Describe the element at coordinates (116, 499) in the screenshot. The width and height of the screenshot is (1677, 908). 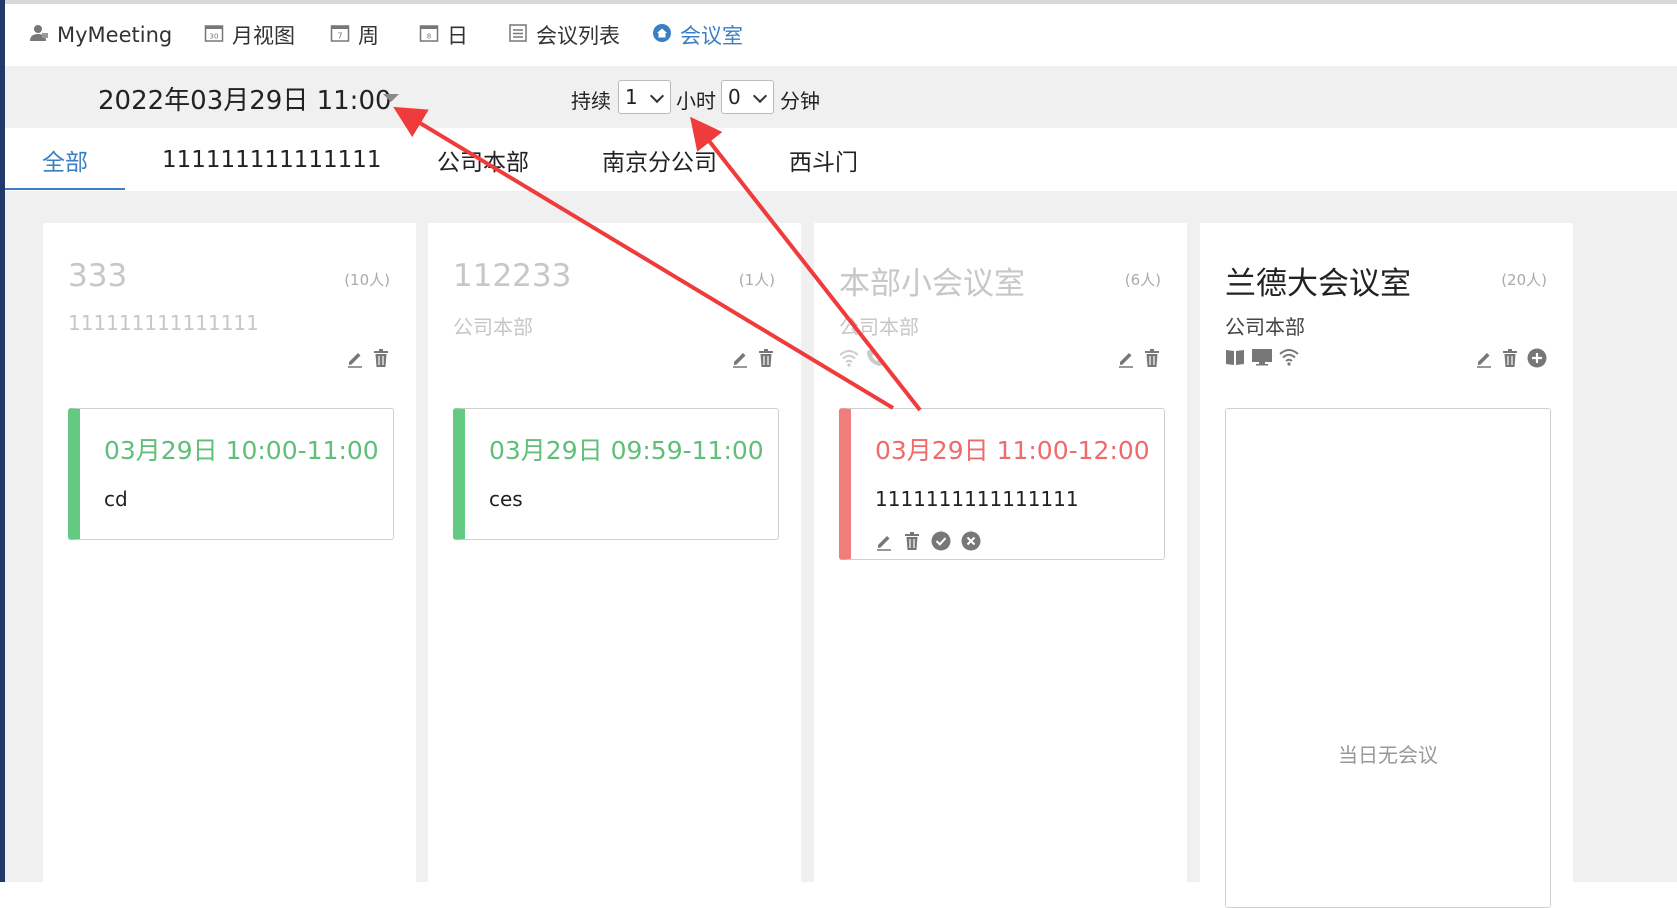
I see `meeting-title: cd` at that location.